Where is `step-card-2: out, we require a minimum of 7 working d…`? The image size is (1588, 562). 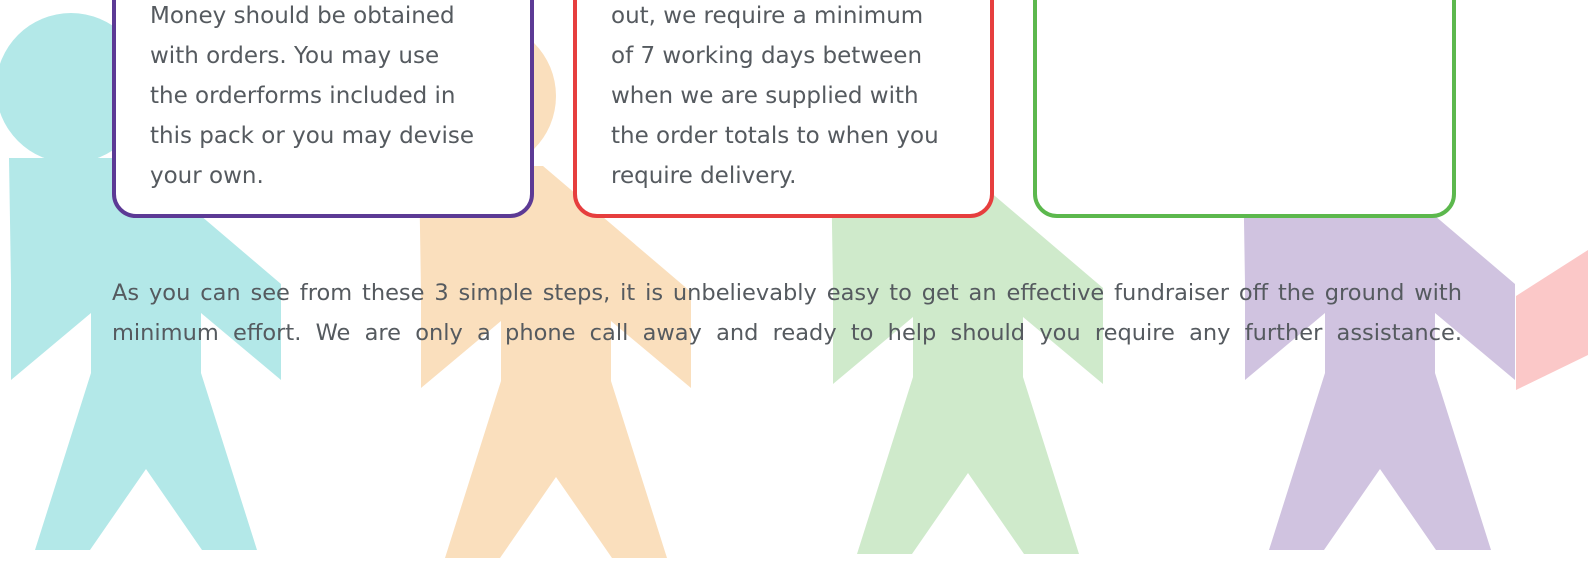 step-card-2: out, we require a minimum of 7 working d… is located at coordinates (783, 109).